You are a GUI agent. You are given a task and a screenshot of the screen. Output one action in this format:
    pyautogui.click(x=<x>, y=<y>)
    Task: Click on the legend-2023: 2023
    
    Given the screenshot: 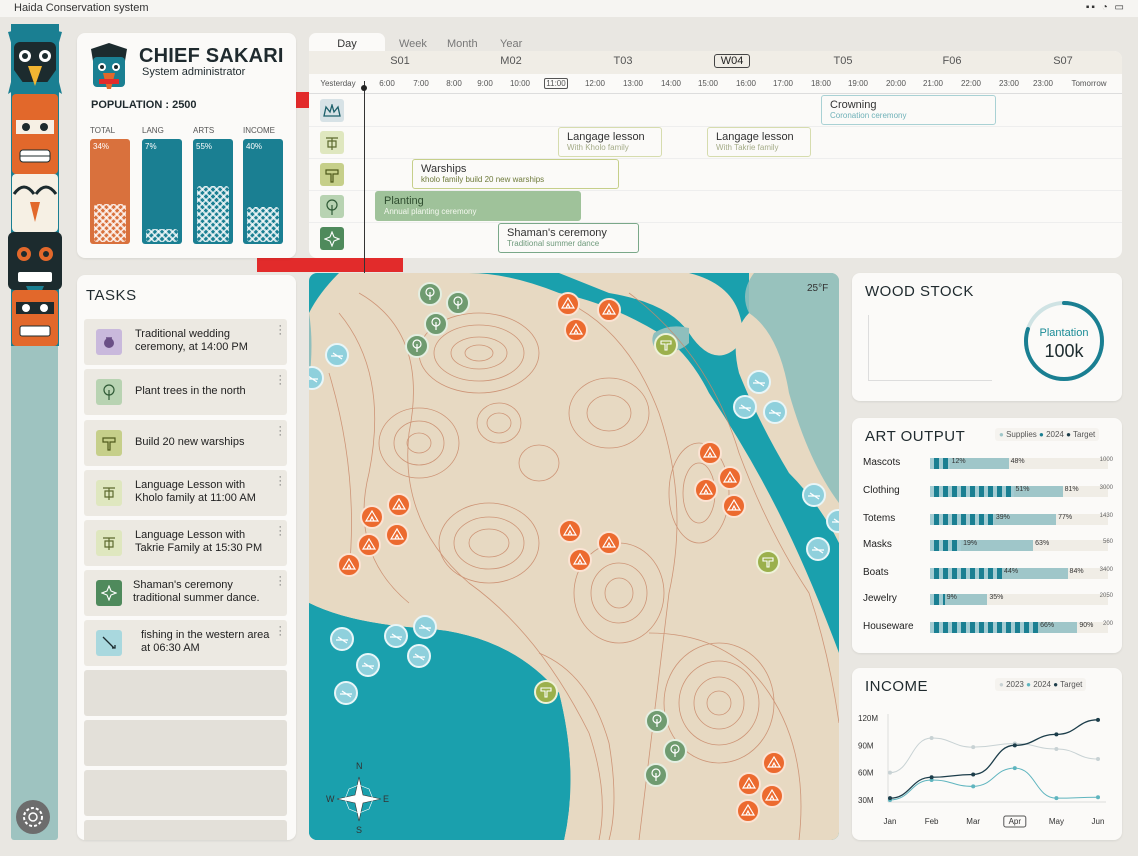 What is the action you would take?
    pyautogui.click(x=1015, y=684)
    